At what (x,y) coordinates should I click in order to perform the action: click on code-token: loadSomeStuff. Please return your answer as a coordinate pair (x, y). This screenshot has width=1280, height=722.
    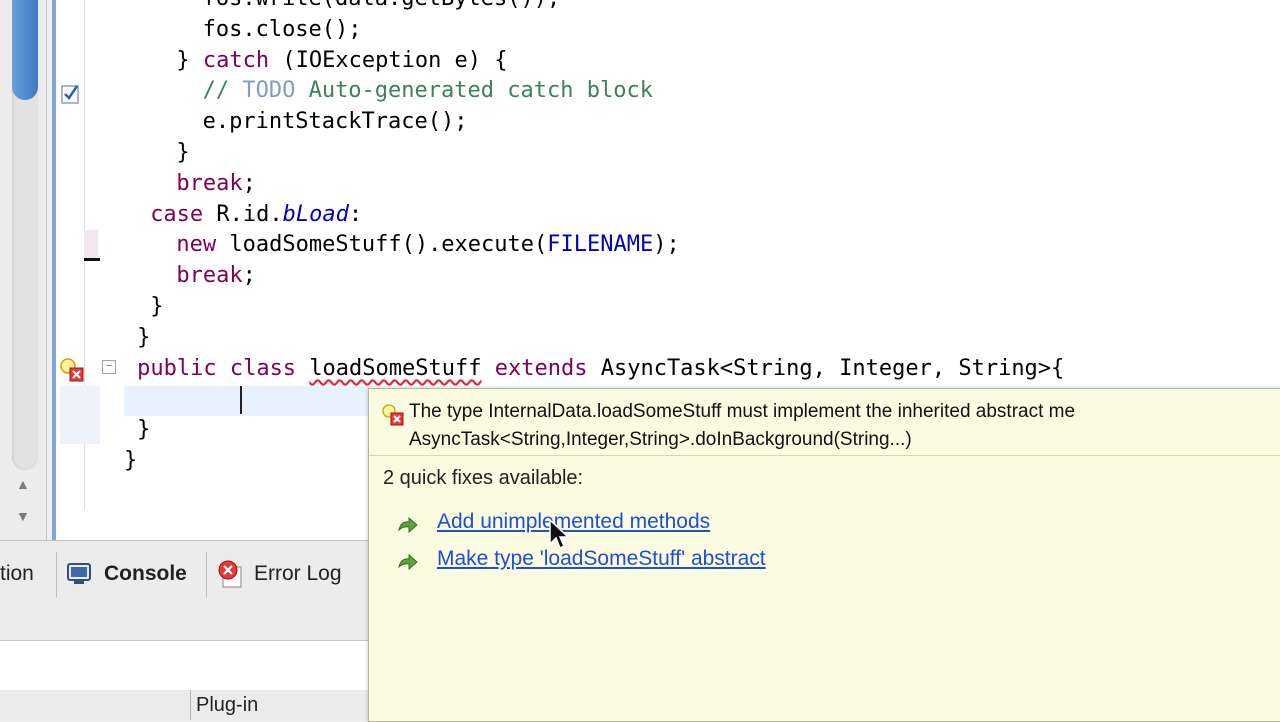
    Looking at the image, I should click on (395, 368).